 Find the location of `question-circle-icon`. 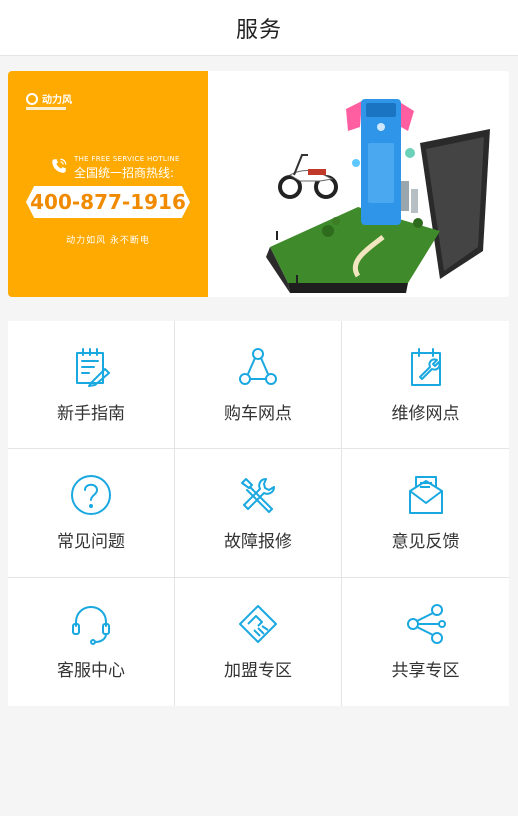

question-circle-icon is located at coordinates (91, 495).